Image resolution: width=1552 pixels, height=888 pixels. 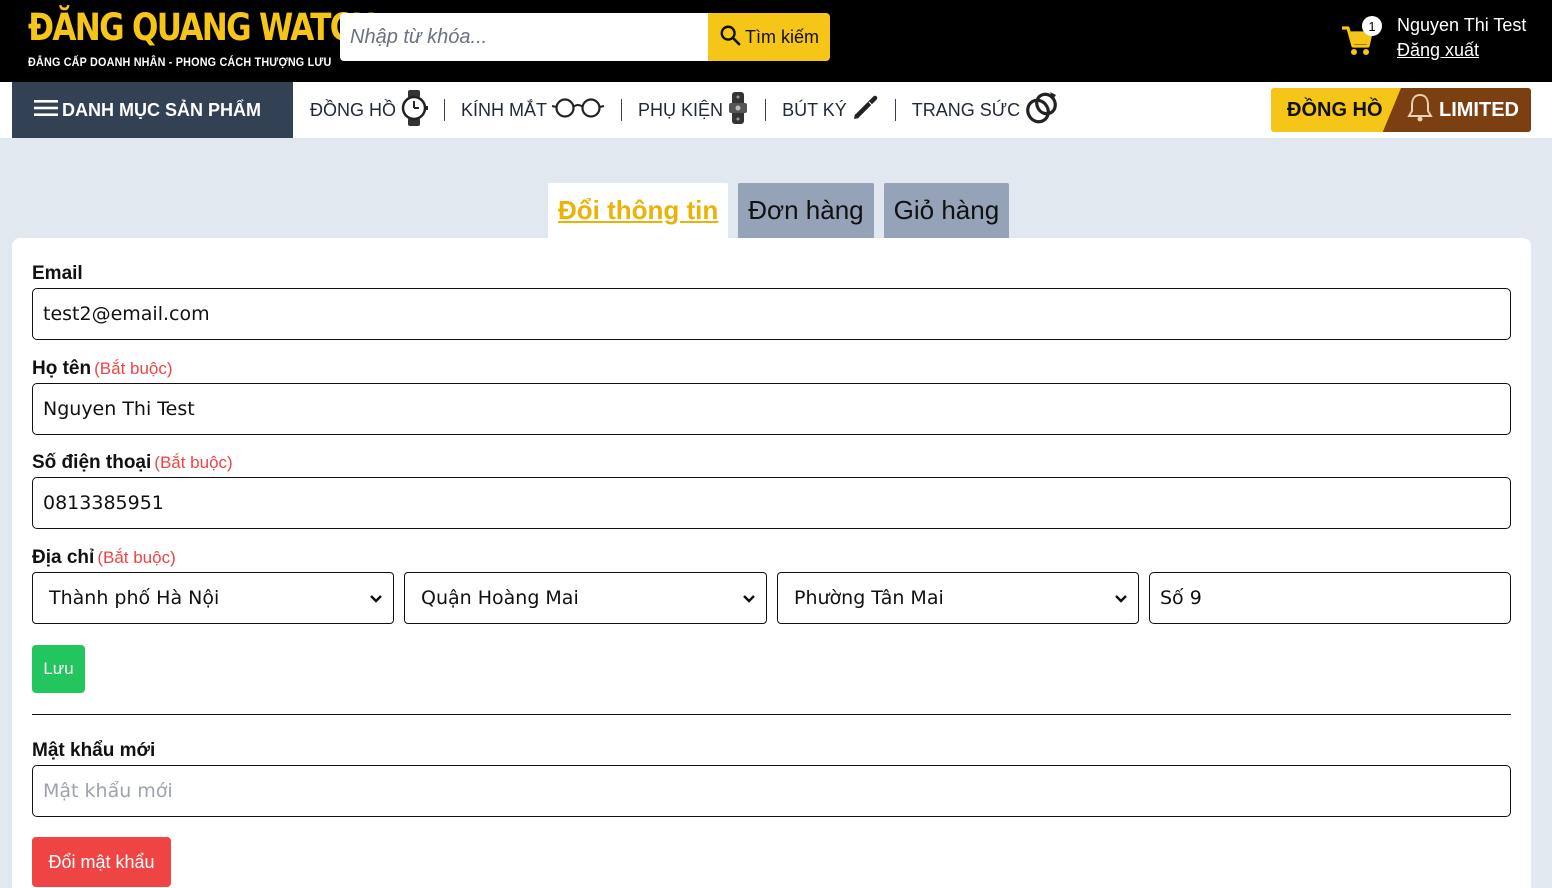 What do you see at coordinates (958, 598) in the screenshot?
I see `ward-select: Phường Tân Mai` at bounding box center [958, 598].